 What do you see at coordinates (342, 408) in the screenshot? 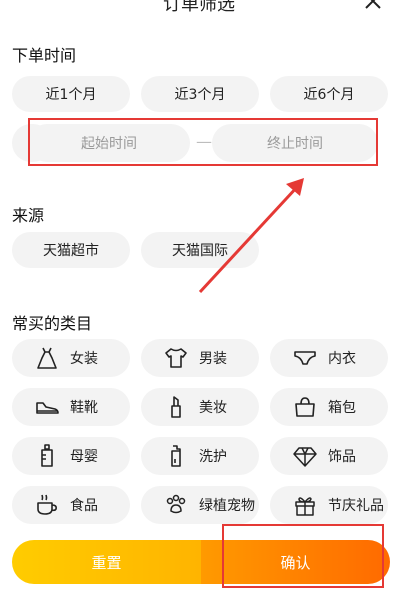
I see `category-label: 箱包` at bounding box center [342, 408].